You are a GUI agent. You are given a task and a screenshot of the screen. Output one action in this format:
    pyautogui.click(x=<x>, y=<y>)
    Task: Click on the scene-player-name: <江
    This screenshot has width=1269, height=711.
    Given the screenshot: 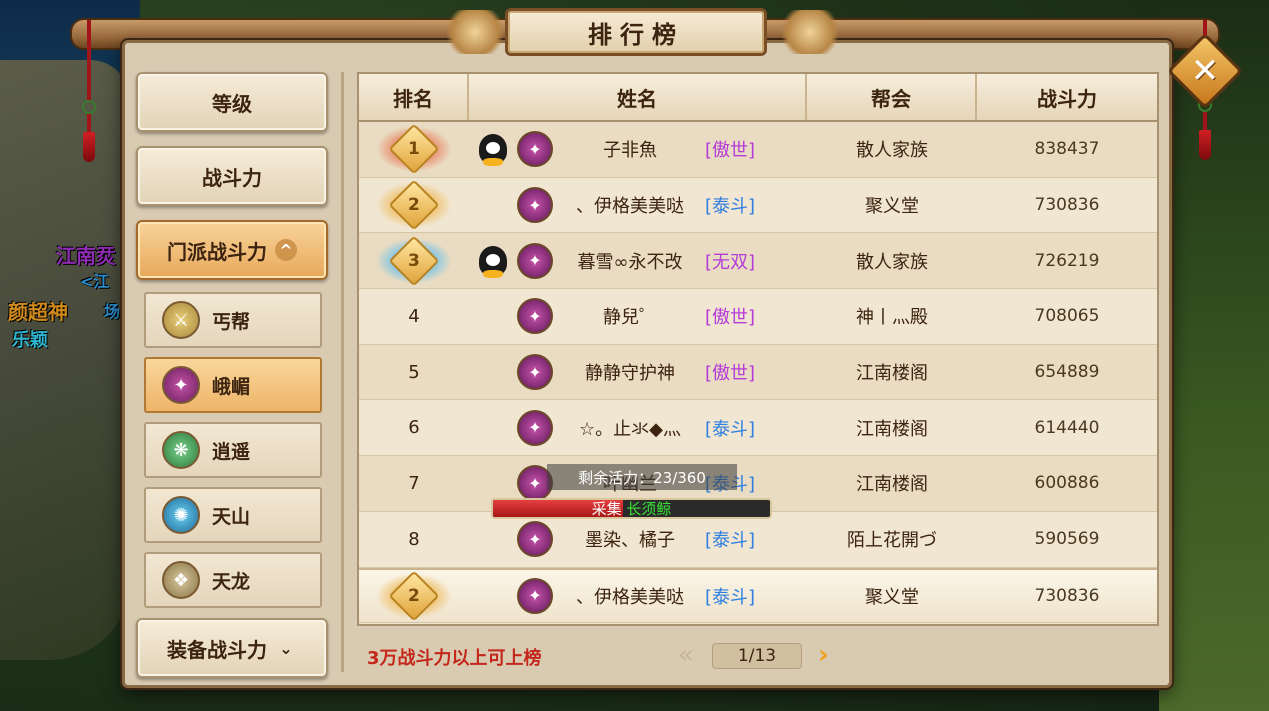 What is the action you would take?
    pyautogui.click(x=94, y=280)
    